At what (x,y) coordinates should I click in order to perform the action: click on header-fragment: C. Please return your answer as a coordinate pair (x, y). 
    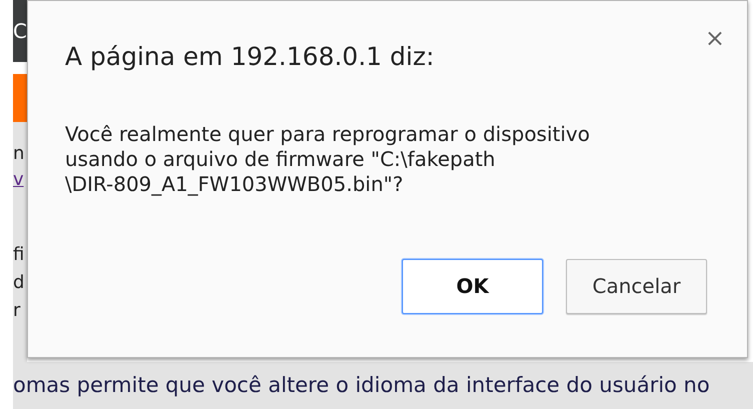
    Looking at the image, I should click on (20, 31).